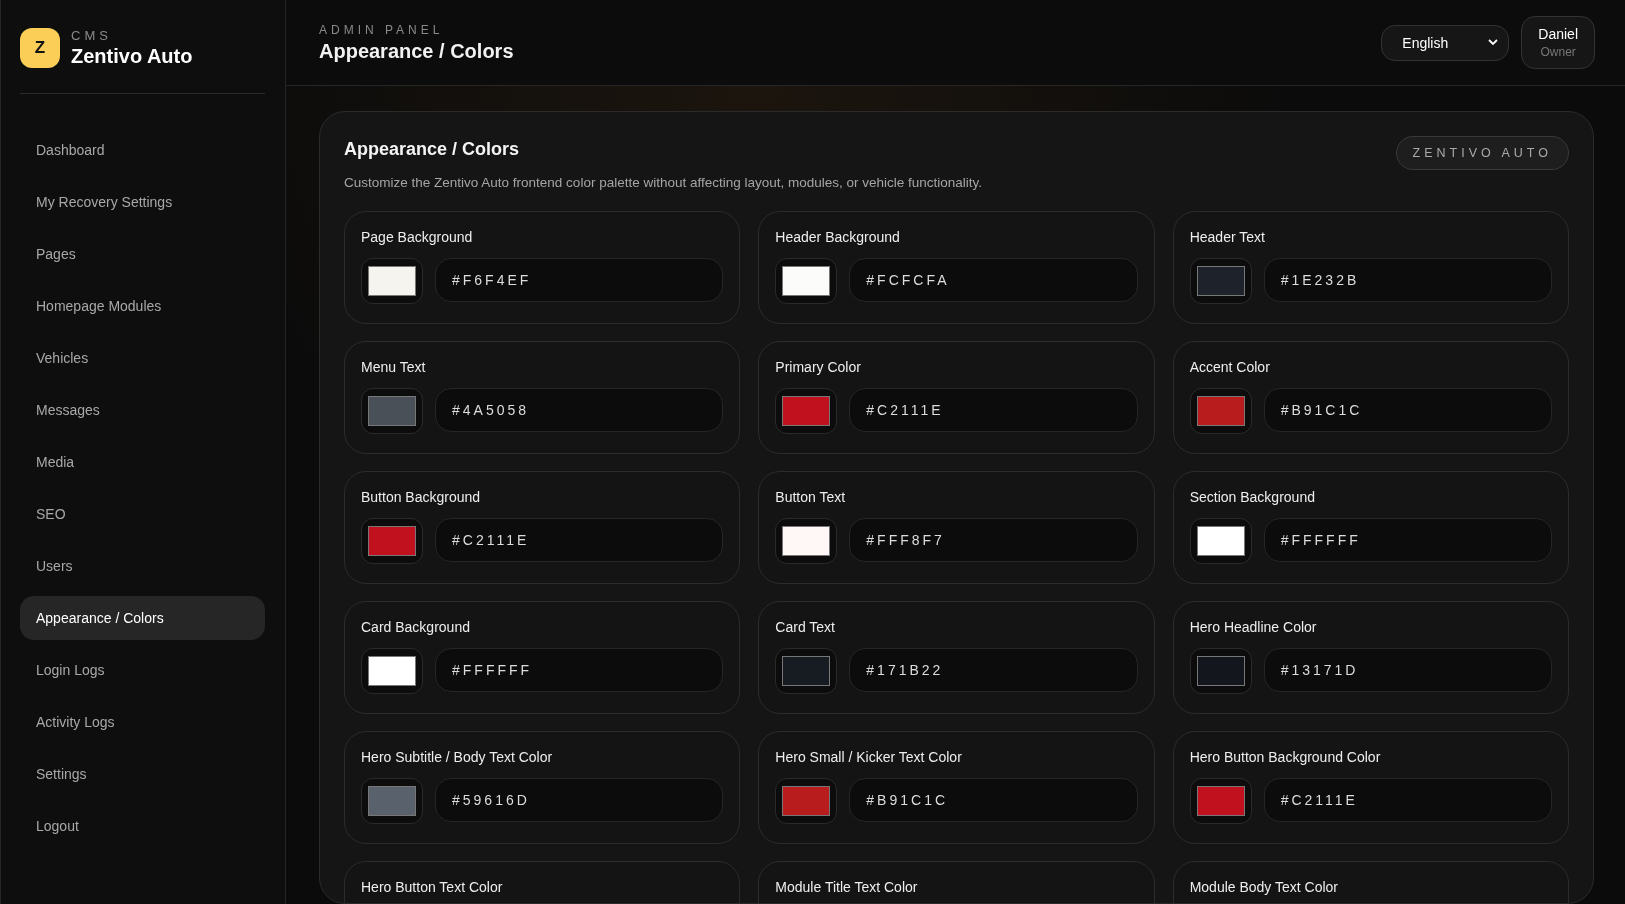 Image resolution: width=1625 pixels, height=904 pixels. What do you see at coordinates (579, 410) in the screenshot?
I see `hex-input: #4A5058` at bounding box center [579, 410].